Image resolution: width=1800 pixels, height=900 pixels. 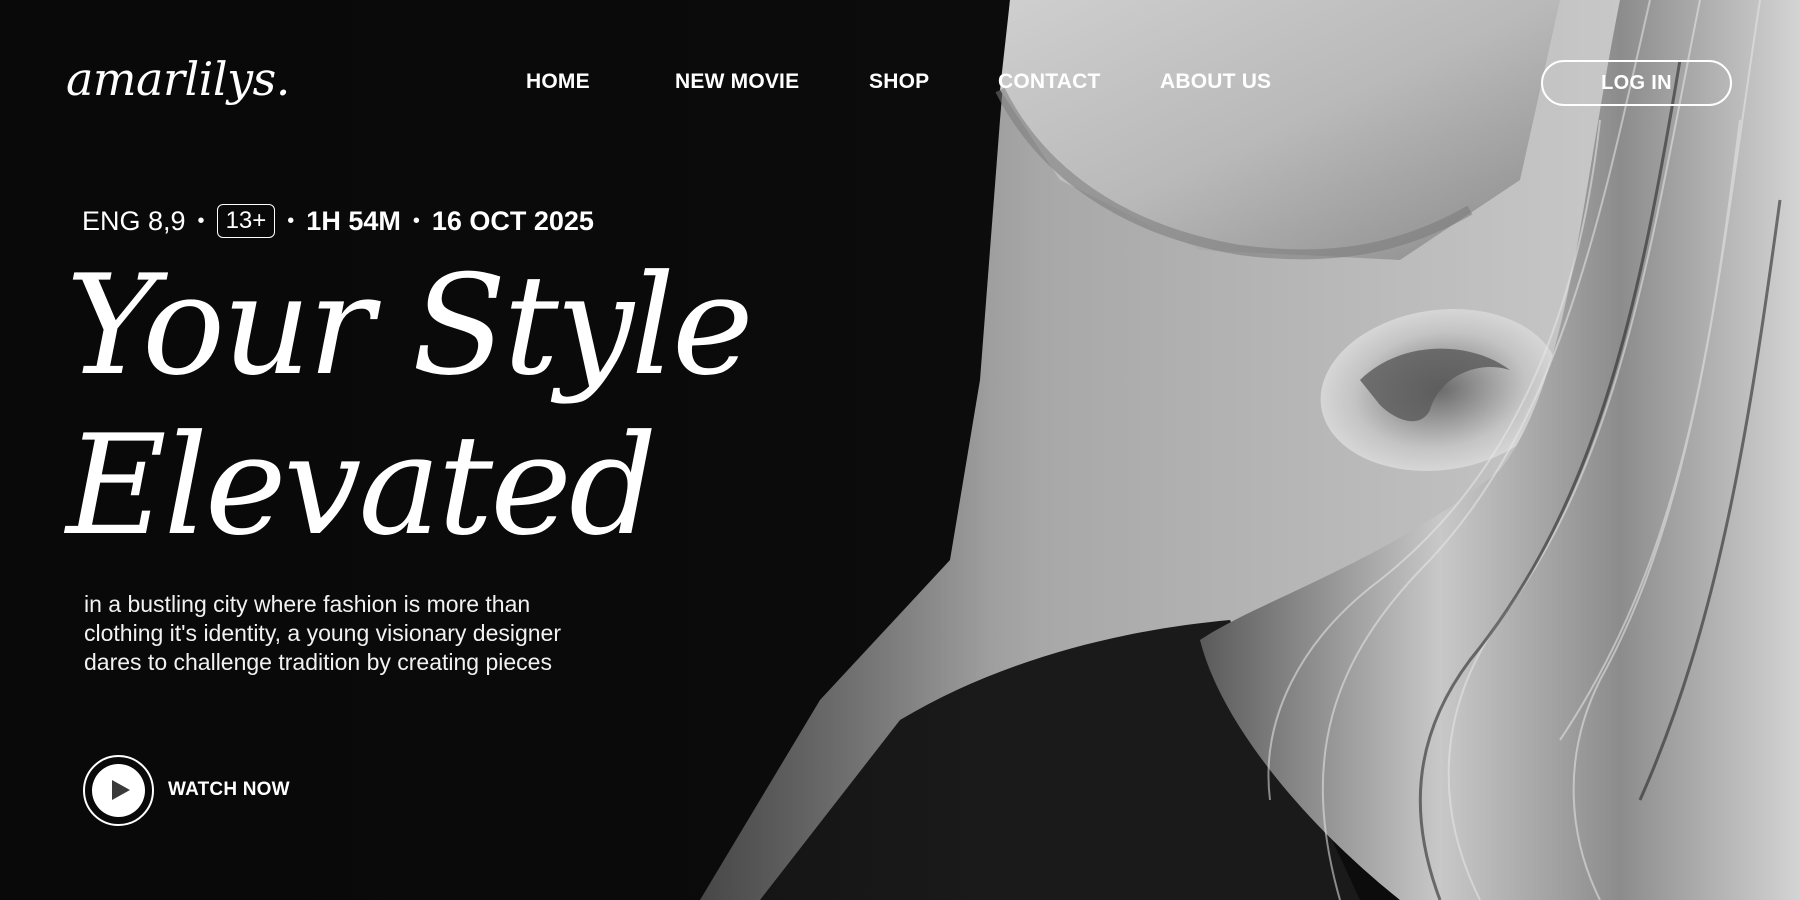 I want to click on nav-item-home: HOME, so click(x=558, y=82).